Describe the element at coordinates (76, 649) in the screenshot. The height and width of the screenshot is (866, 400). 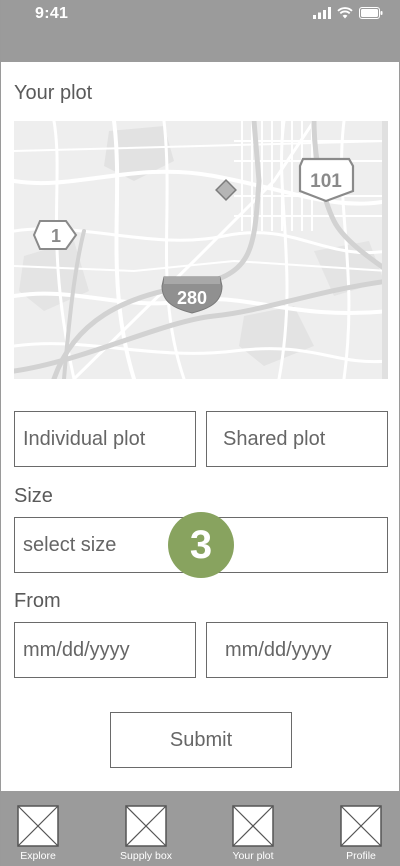
I see `start-date-placeholder: mm/dd/yyyy` at that location.